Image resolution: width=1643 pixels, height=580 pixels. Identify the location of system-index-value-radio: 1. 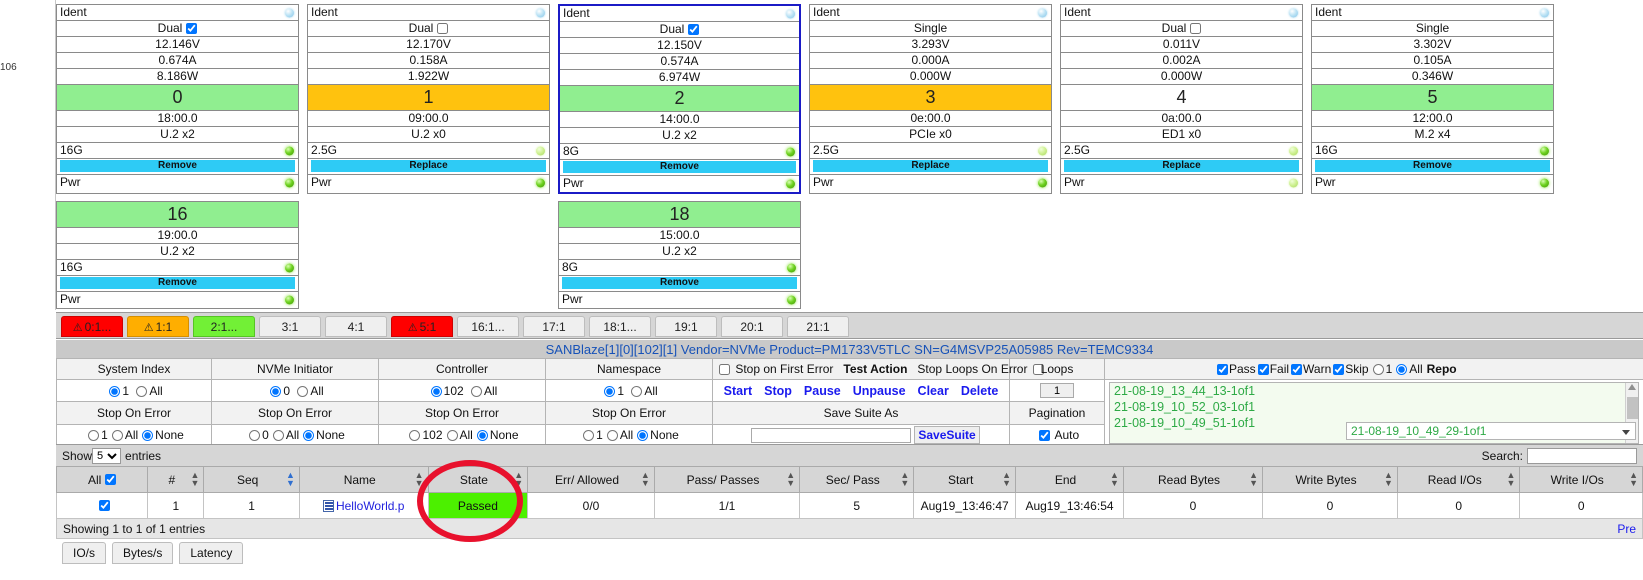
(117, 391).